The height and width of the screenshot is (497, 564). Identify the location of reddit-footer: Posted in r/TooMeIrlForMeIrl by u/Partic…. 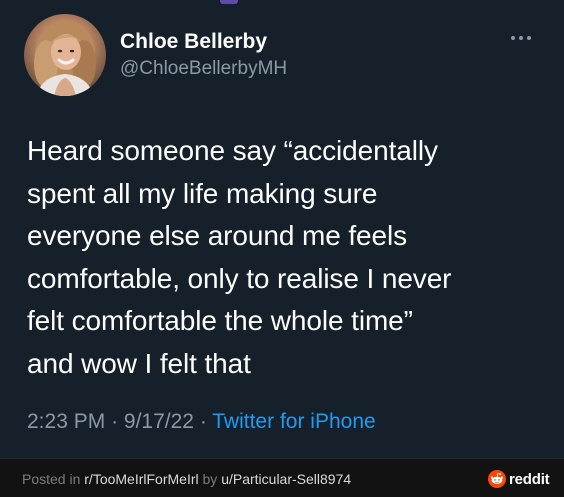
(282, 477).